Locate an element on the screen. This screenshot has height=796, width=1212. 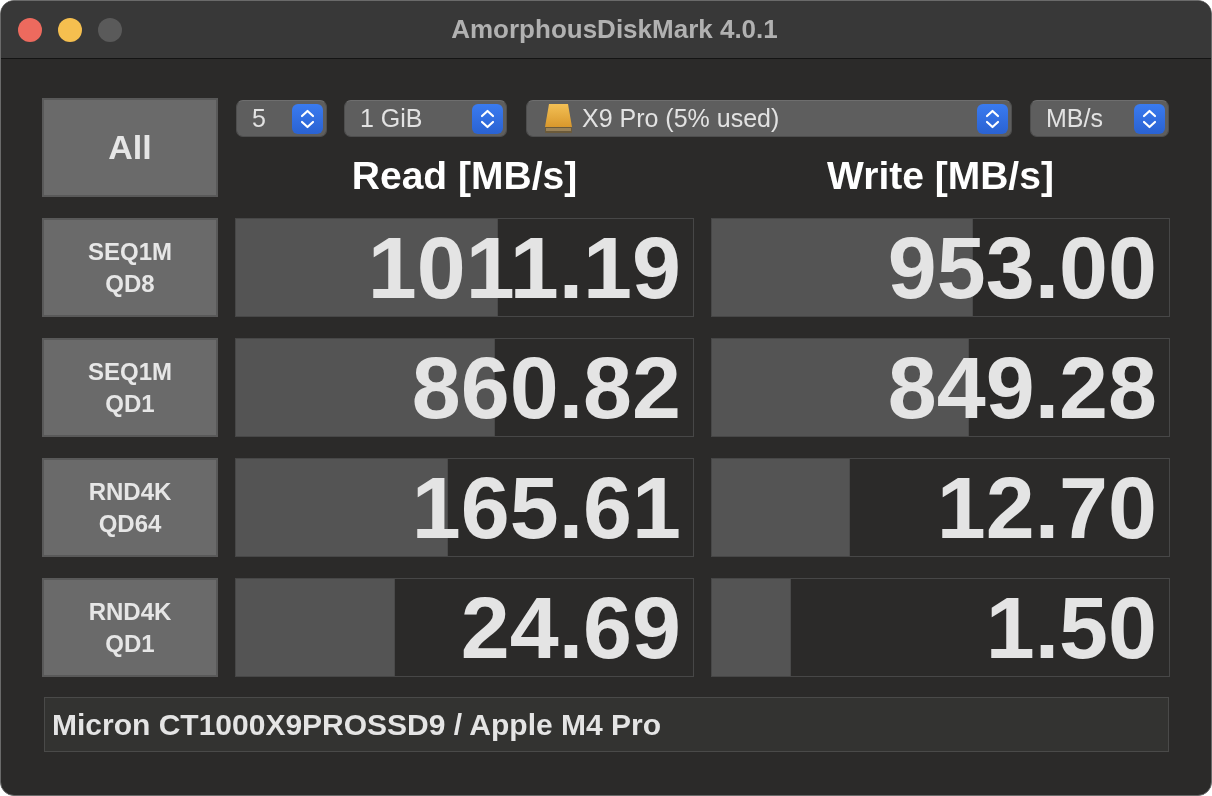
window-title: AmorphousDiskMark 4.0.1 is located at coordinates (614, 29).